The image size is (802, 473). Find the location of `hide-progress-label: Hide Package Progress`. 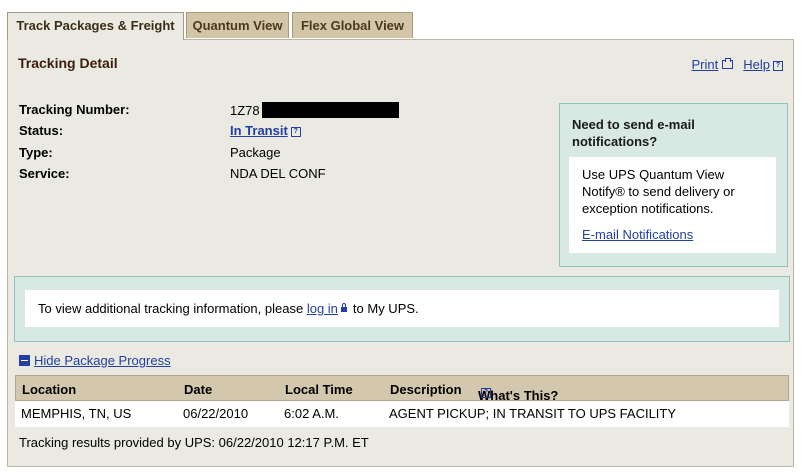

hide-progress-label: Hide Package Progress is located at coordinates (102, 360).